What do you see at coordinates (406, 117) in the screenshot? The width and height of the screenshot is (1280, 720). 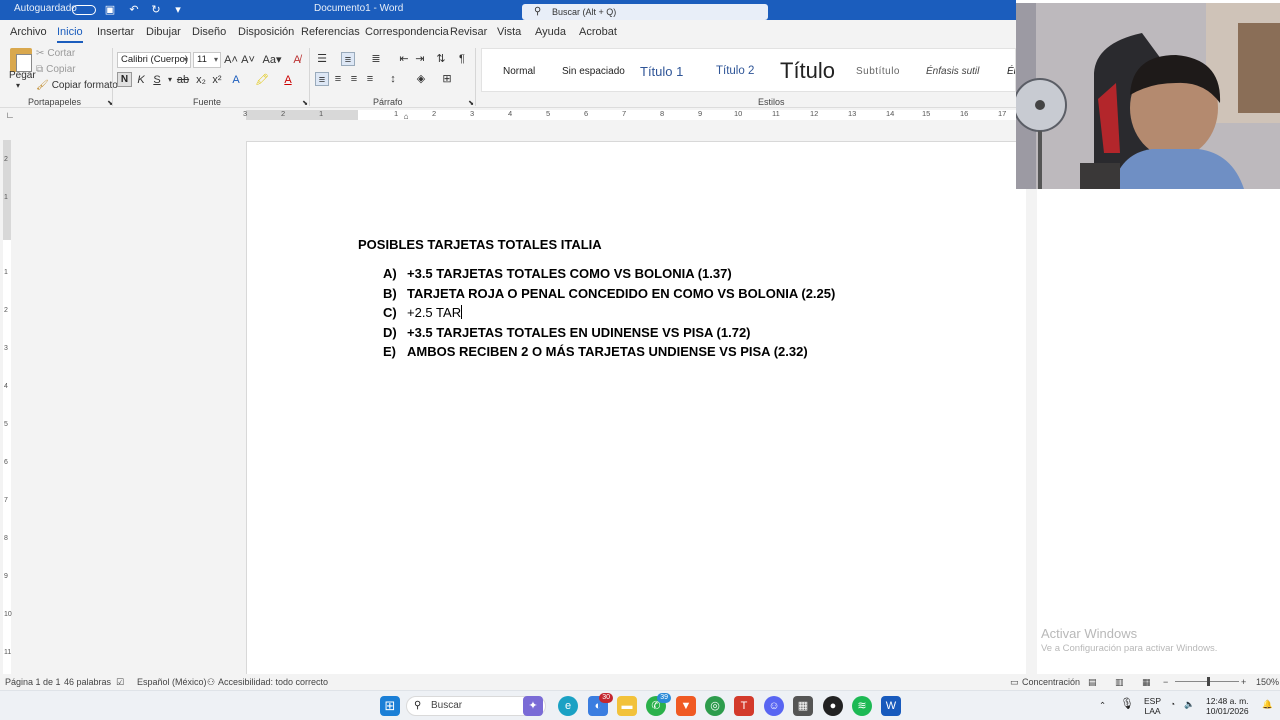 I see `indent-marker-icon: ⌂` at bounding box center [406, 117].